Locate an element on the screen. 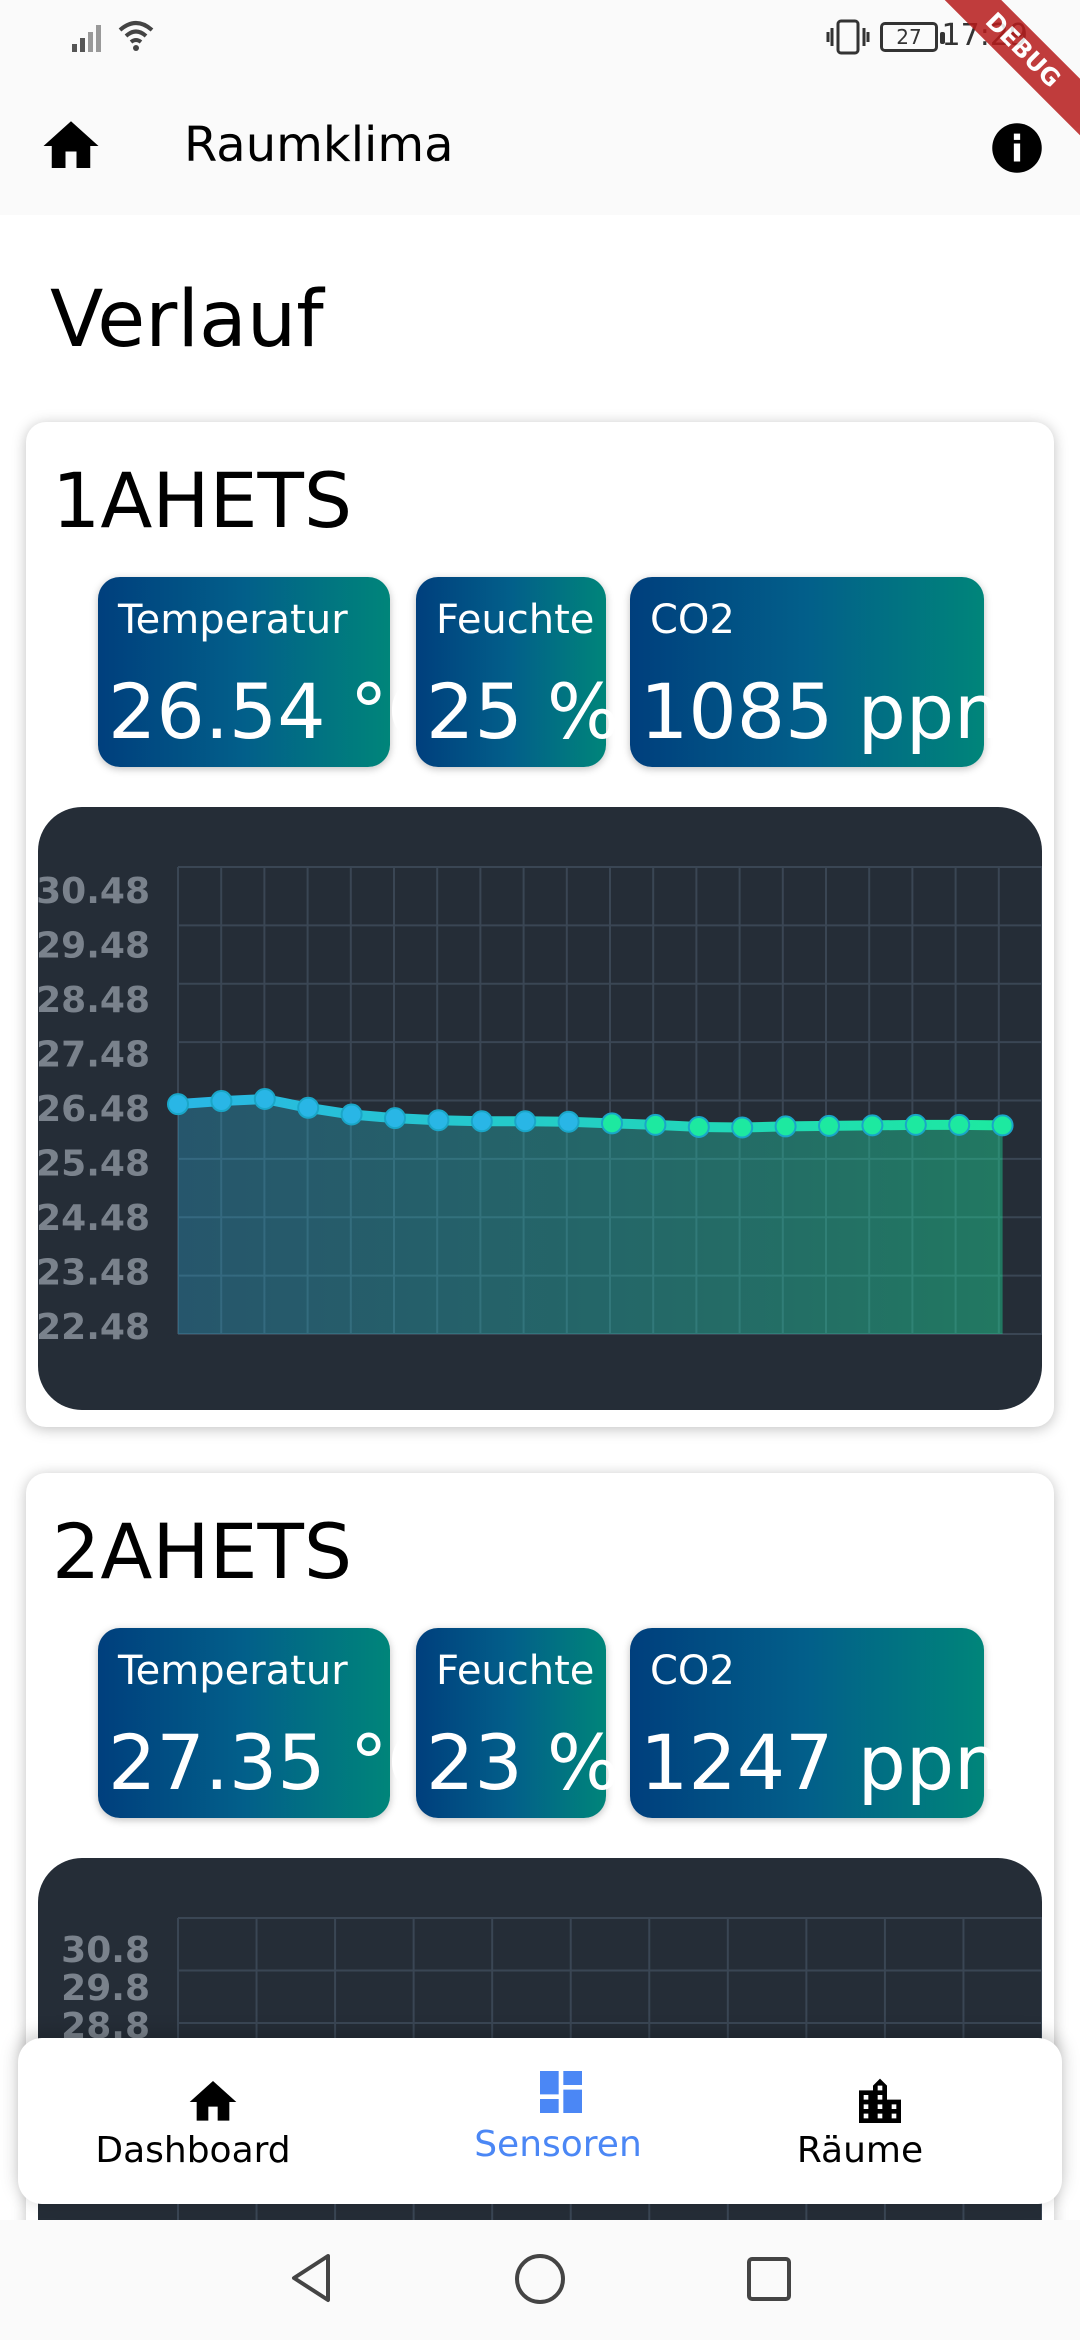 This screenshot has height=2340, width=1080. temperature-tile: Temperatur 26.54 °C is located at coordinates (269, 672).